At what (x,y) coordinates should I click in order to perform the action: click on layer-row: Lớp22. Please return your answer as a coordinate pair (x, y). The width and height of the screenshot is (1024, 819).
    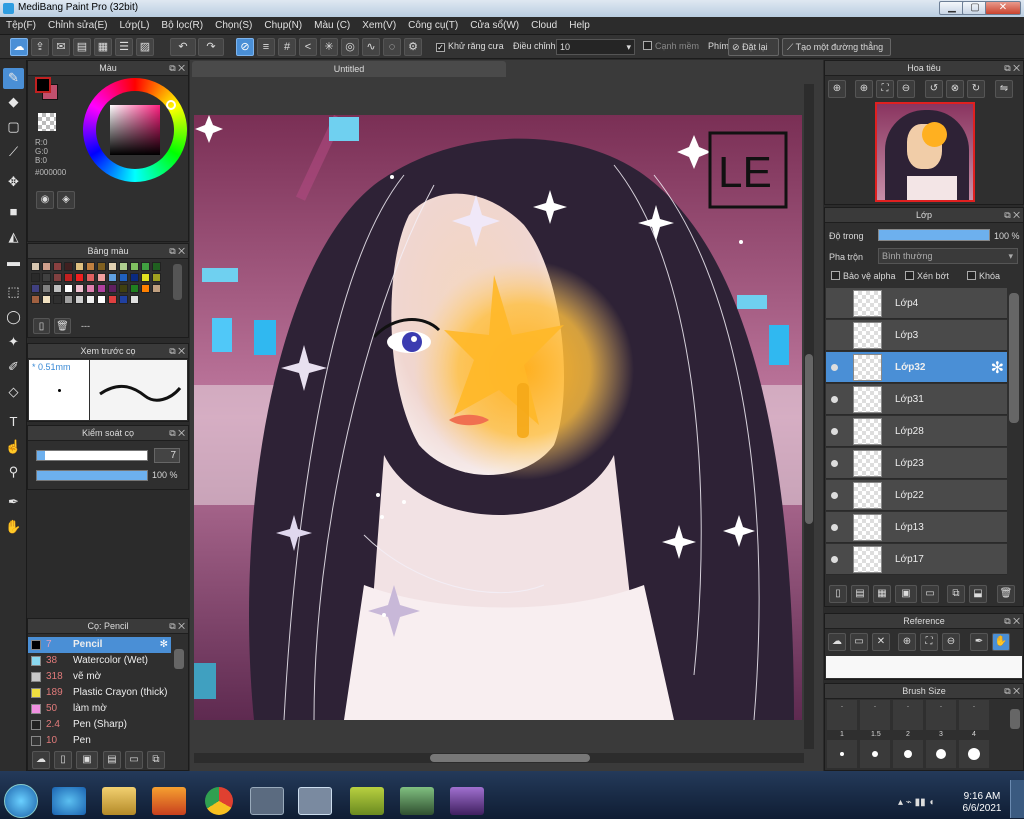
    Looking at the image, I should click on (916, 495).